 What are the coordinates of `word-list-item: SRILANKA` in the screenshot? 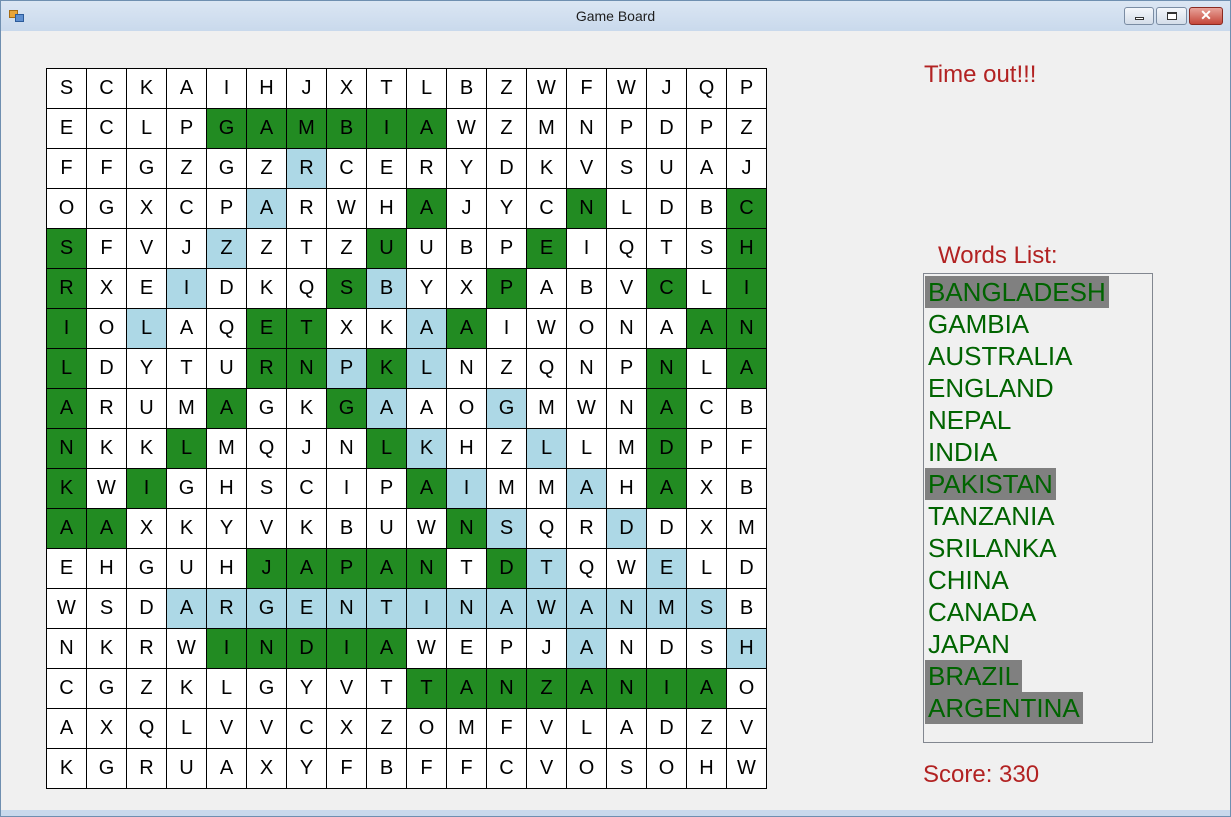 It's located at (992, 548).